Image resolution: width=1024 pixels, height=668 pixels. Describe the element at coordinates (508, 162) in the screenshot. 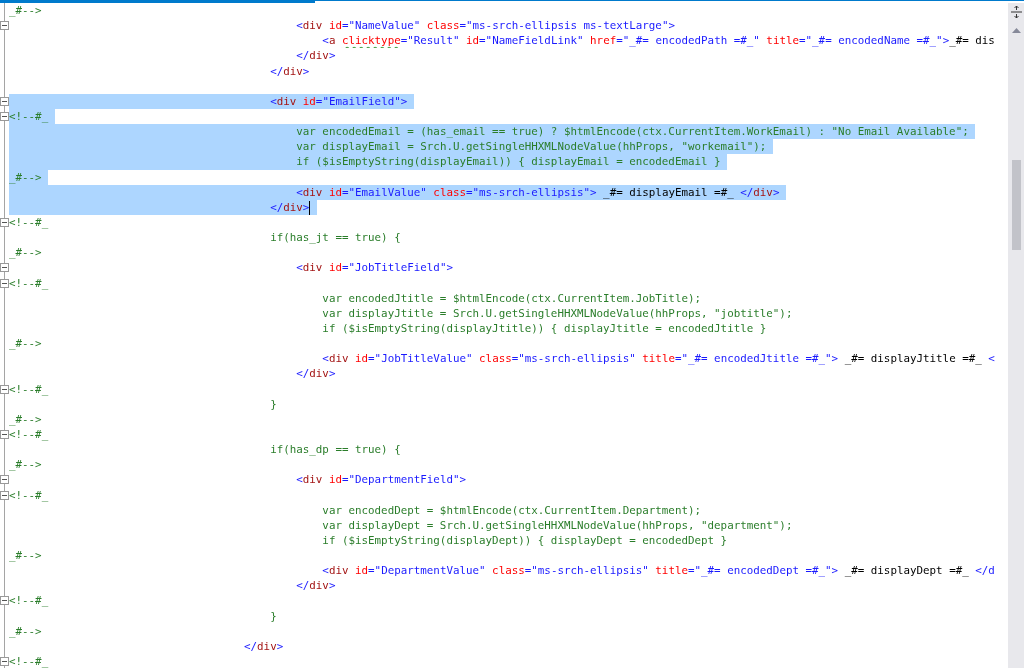

I see `code-line: if ($isEmptyString(displayEmail)) { displayEmail = encodedEmail }` at that location.